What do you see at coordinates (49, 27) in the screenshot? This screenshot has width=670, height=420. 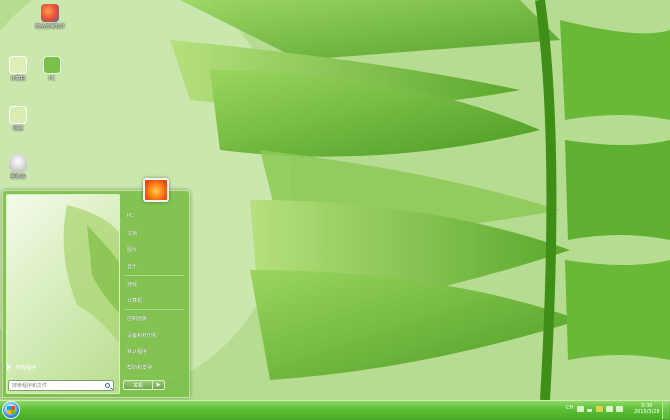 I see `desktop-icon-label: 安全管家软件` at bounding box center [49, 27].